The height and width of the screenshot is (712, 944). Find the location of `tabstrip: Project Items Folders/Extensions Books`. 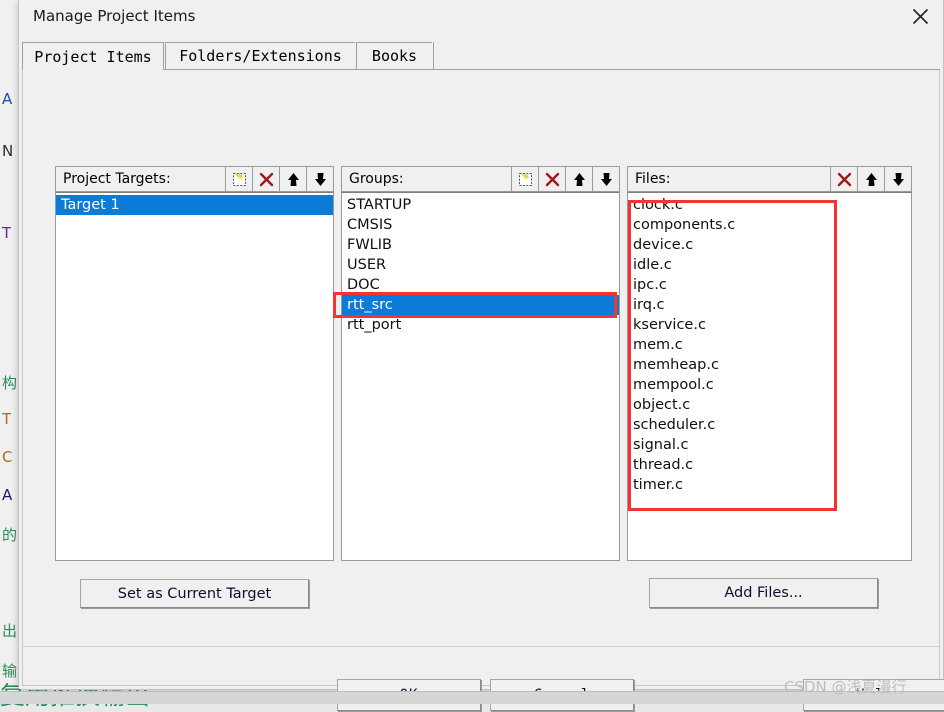

tabstrip: Project Items Folders/Extensions Books is located at coordinates (481, 56).